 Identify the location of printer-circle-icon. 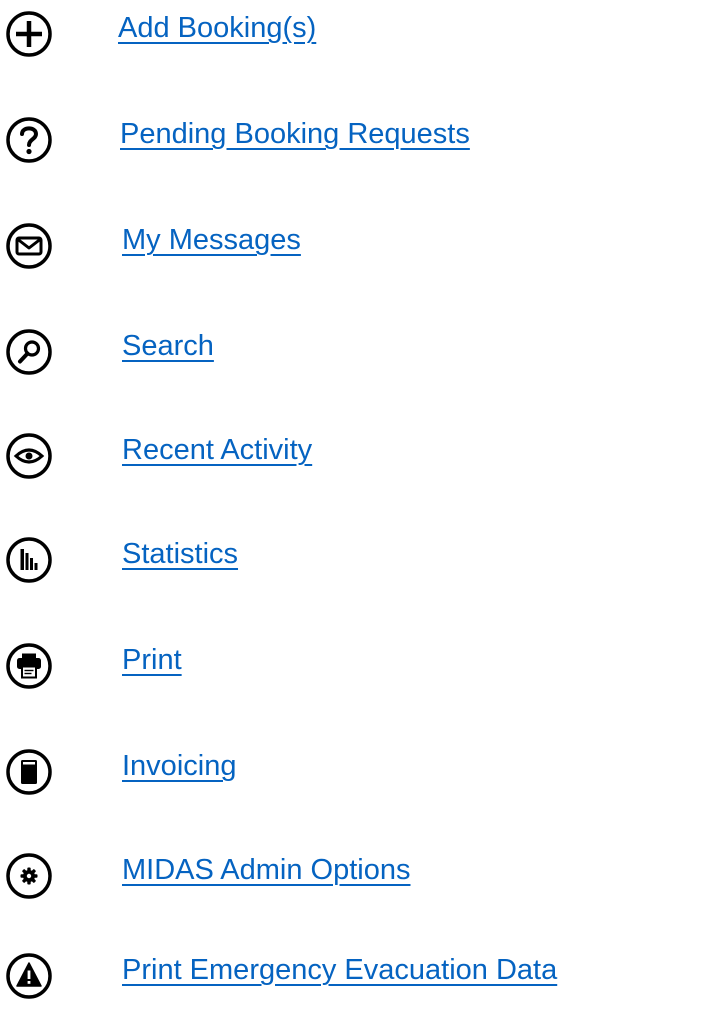
(29, 666).